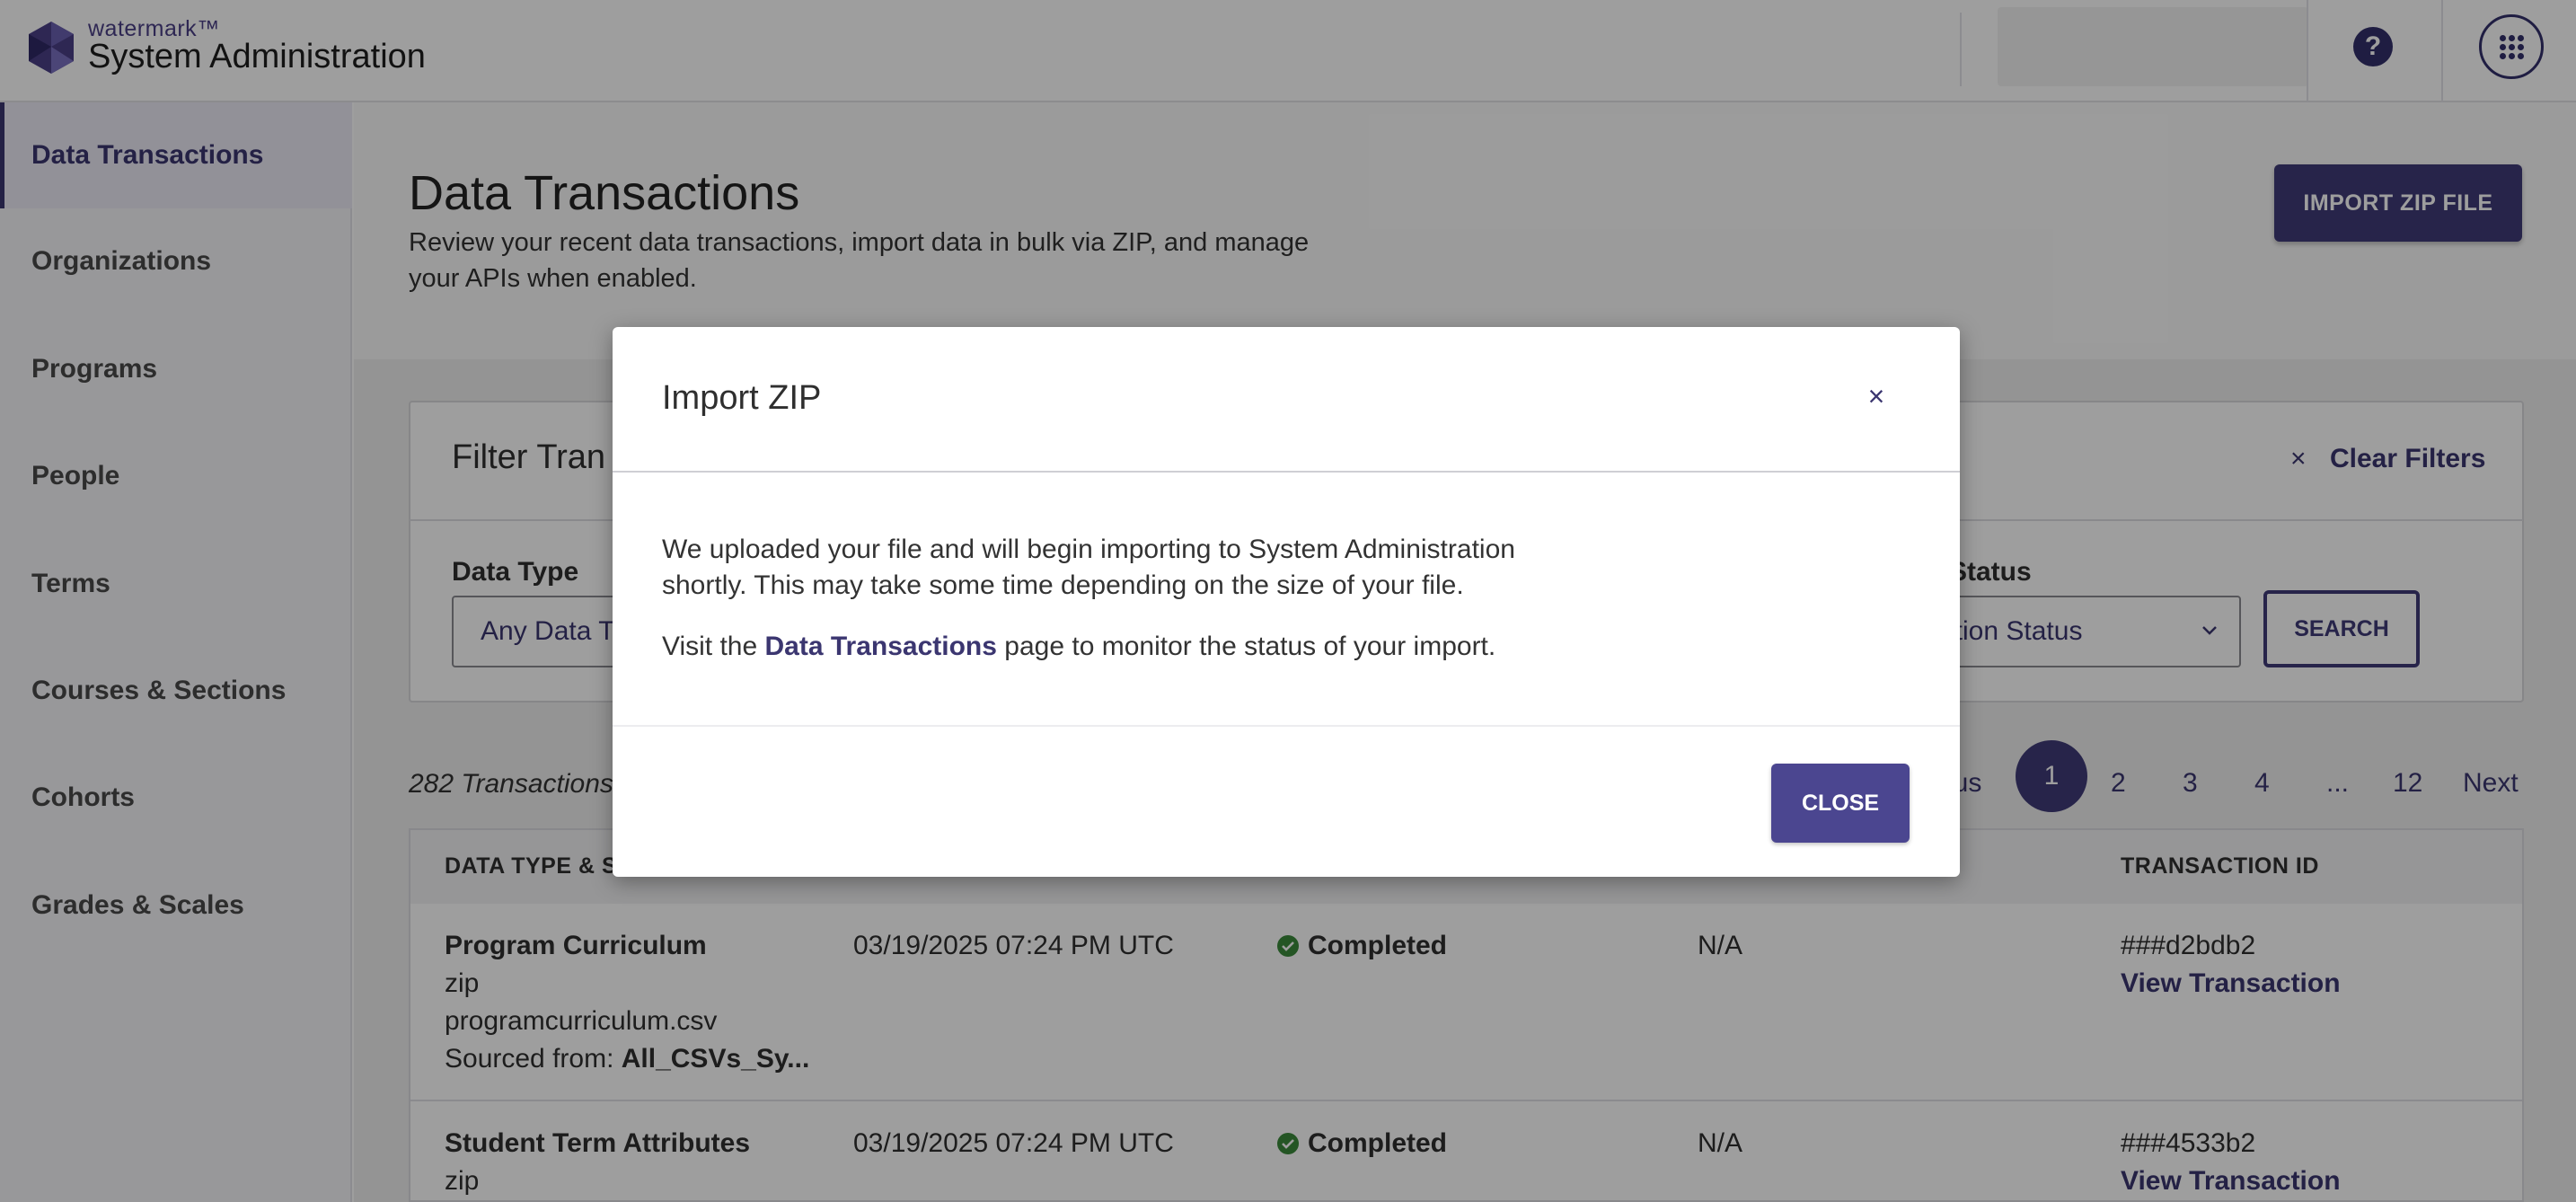 The image size is (2576, 1202). What do you see at coordinates (742, 398) in the screenshot?
I see `modal-title: Import ZIP` at bounding box center [742, 398].